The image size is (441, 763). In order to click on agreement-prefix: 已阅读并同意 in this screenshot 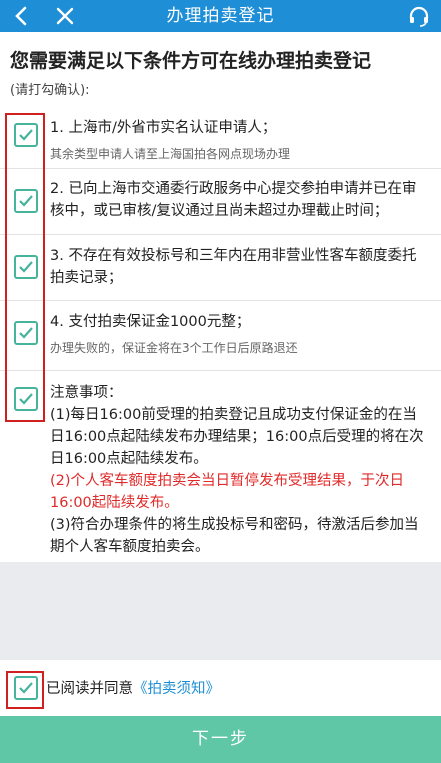, I will do `click(89, 689)`.